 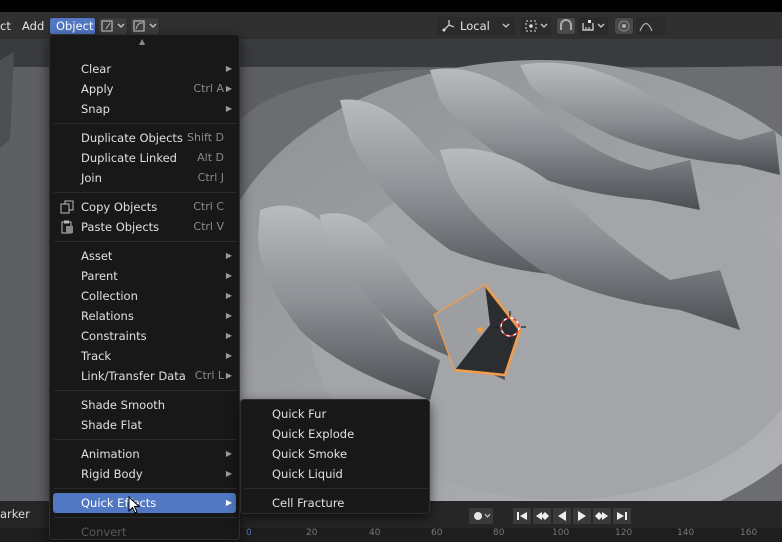 I want to click on snap-target-dropdown, so click(x=145, y=26).